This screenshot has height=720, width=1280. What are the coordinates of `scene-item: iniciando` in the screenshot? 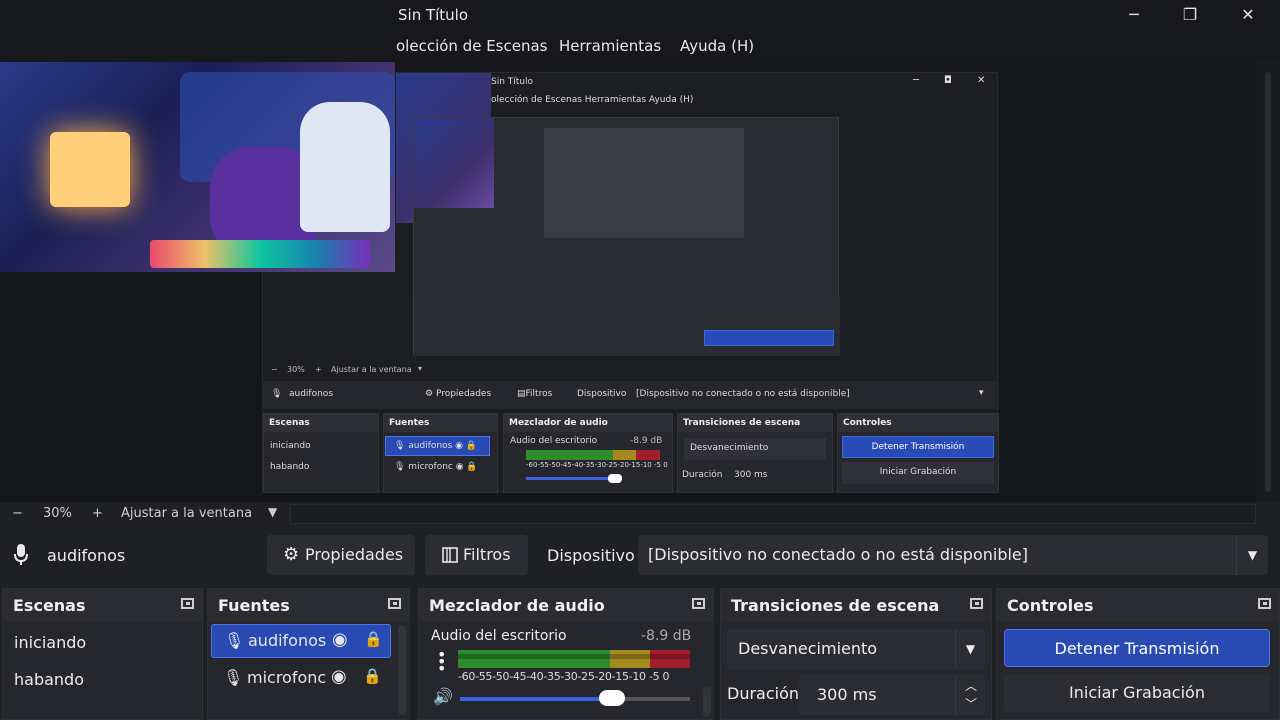 It's located at (50, 642).